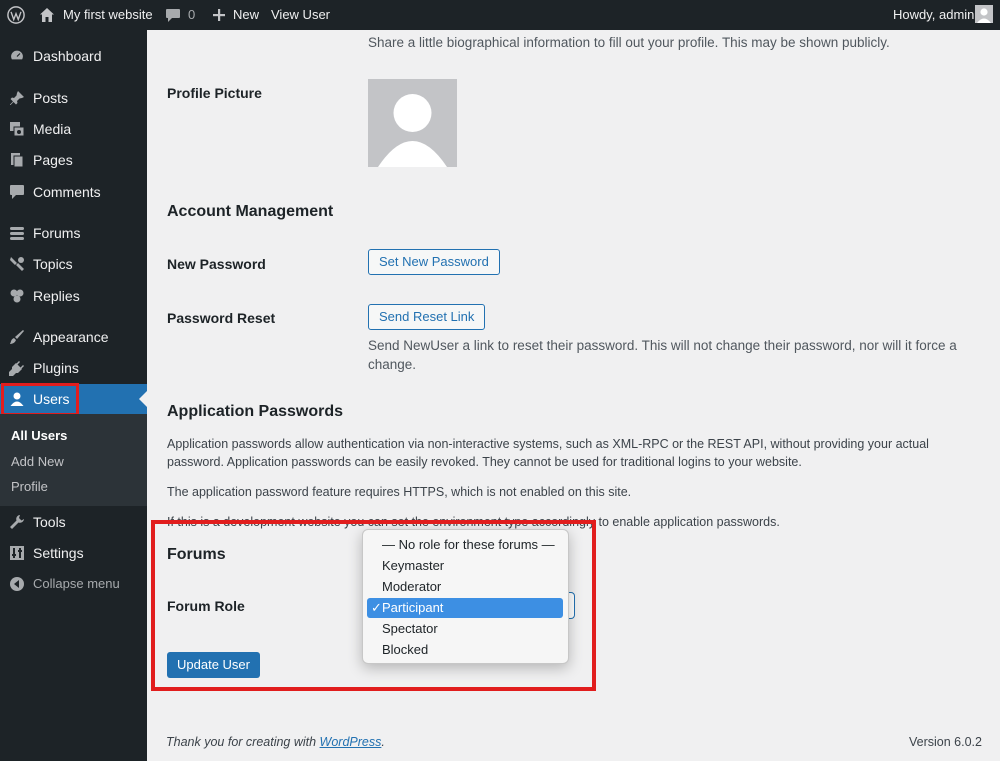  Describe the element at coordinates (49, 522) in the screenshot. I see `sidebar-label-tools: Tools` at that location.